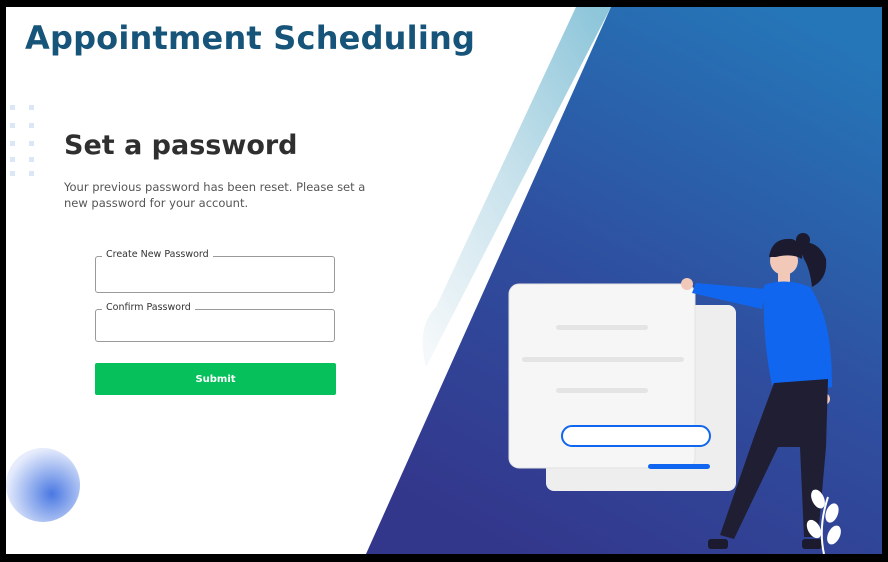  I want to click on dot-grid-decoration, so click(22, 140).